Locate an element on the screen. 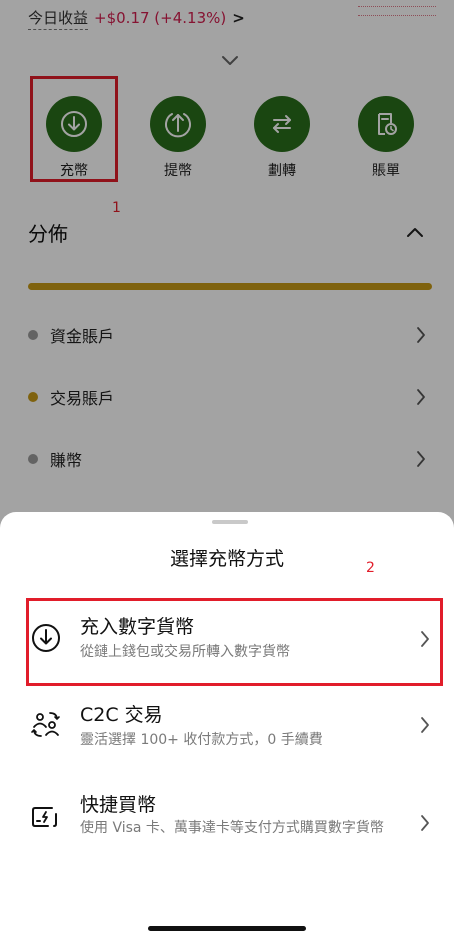 The image size is (454, 936). home-indicator is located at coordinates (227, 928).